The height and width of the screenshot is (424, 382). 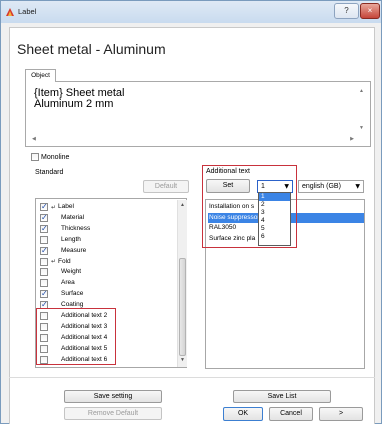 I want to click on object-text-line2: Aluminum 2 mm, so click(x=74, y=104).